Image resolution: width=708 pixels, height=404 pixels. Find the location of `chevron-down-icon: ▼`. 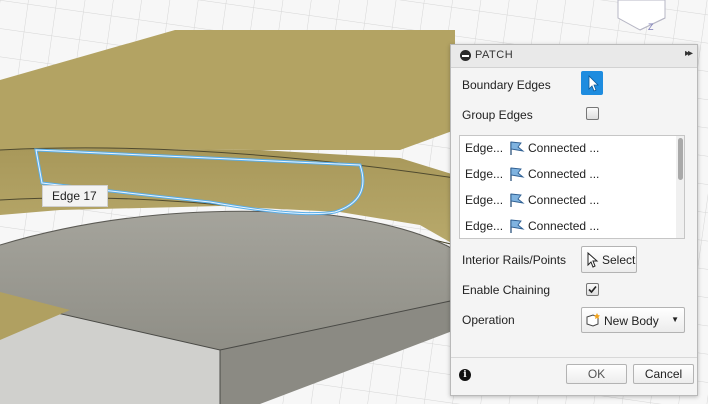

chevron-down-icon: ▼ is located at coordinates (675, 319).